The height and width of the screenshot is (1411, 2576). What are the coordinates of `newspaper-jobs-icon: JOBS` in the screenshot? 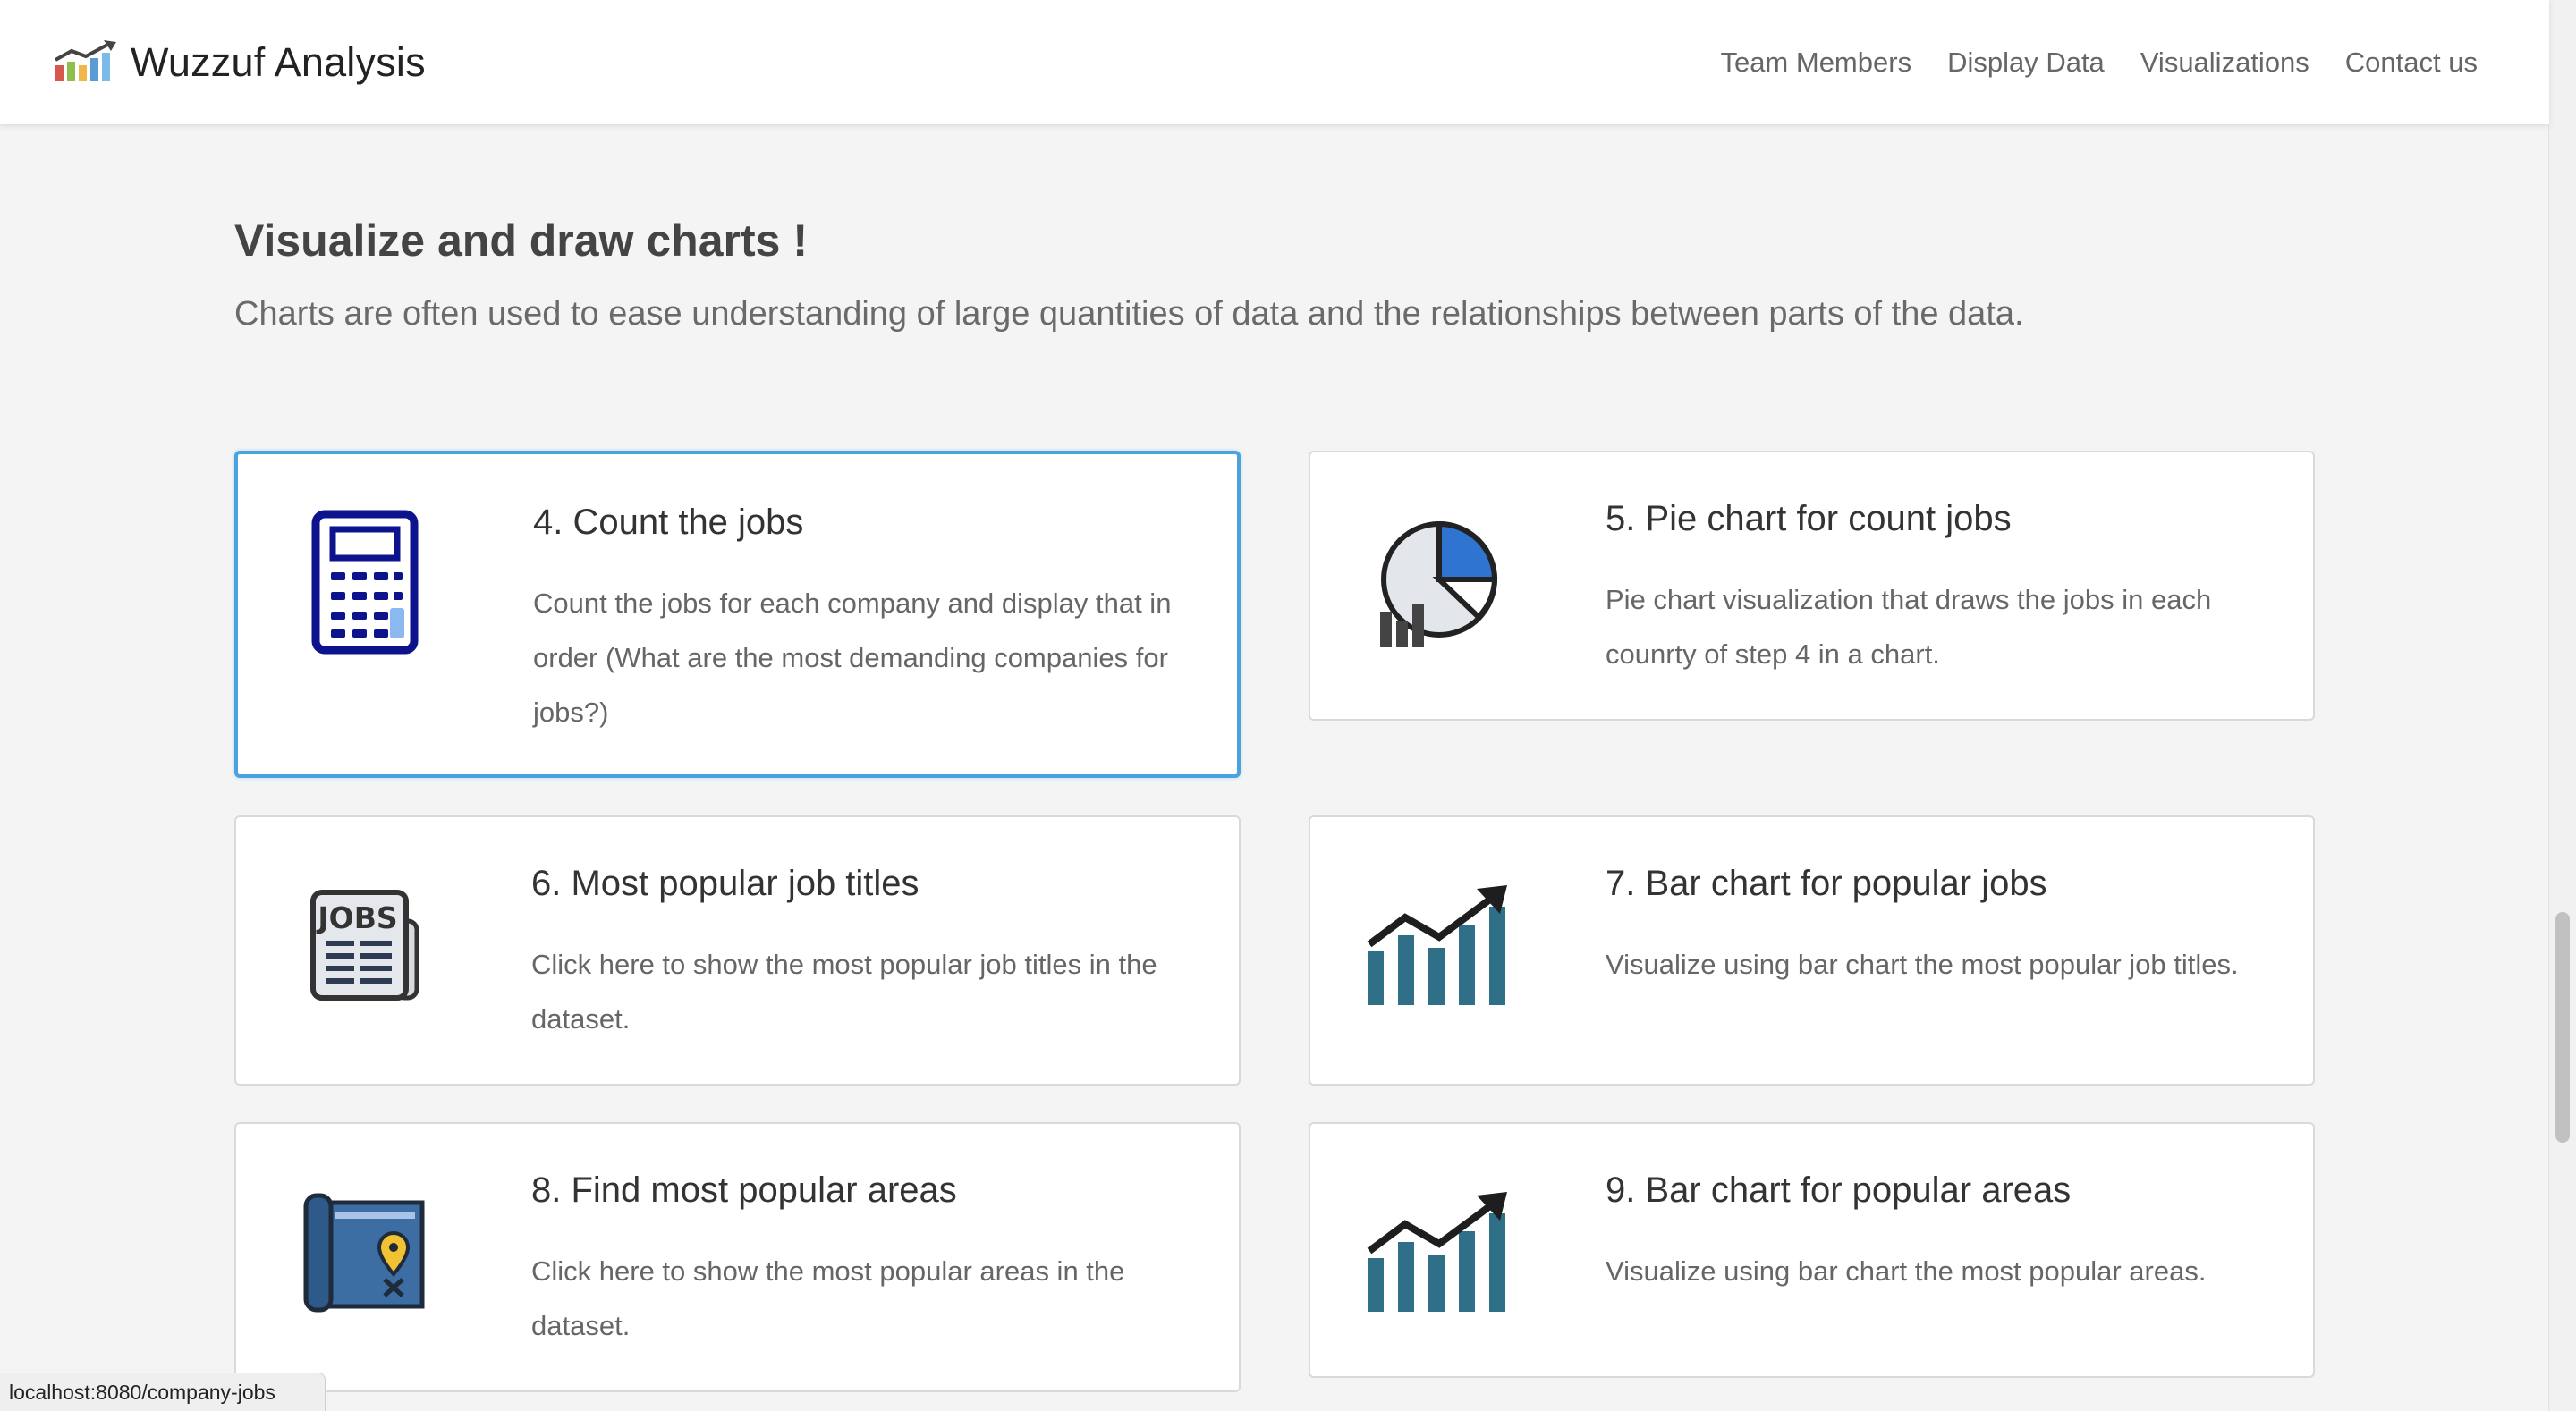 It's located at (366, 945).